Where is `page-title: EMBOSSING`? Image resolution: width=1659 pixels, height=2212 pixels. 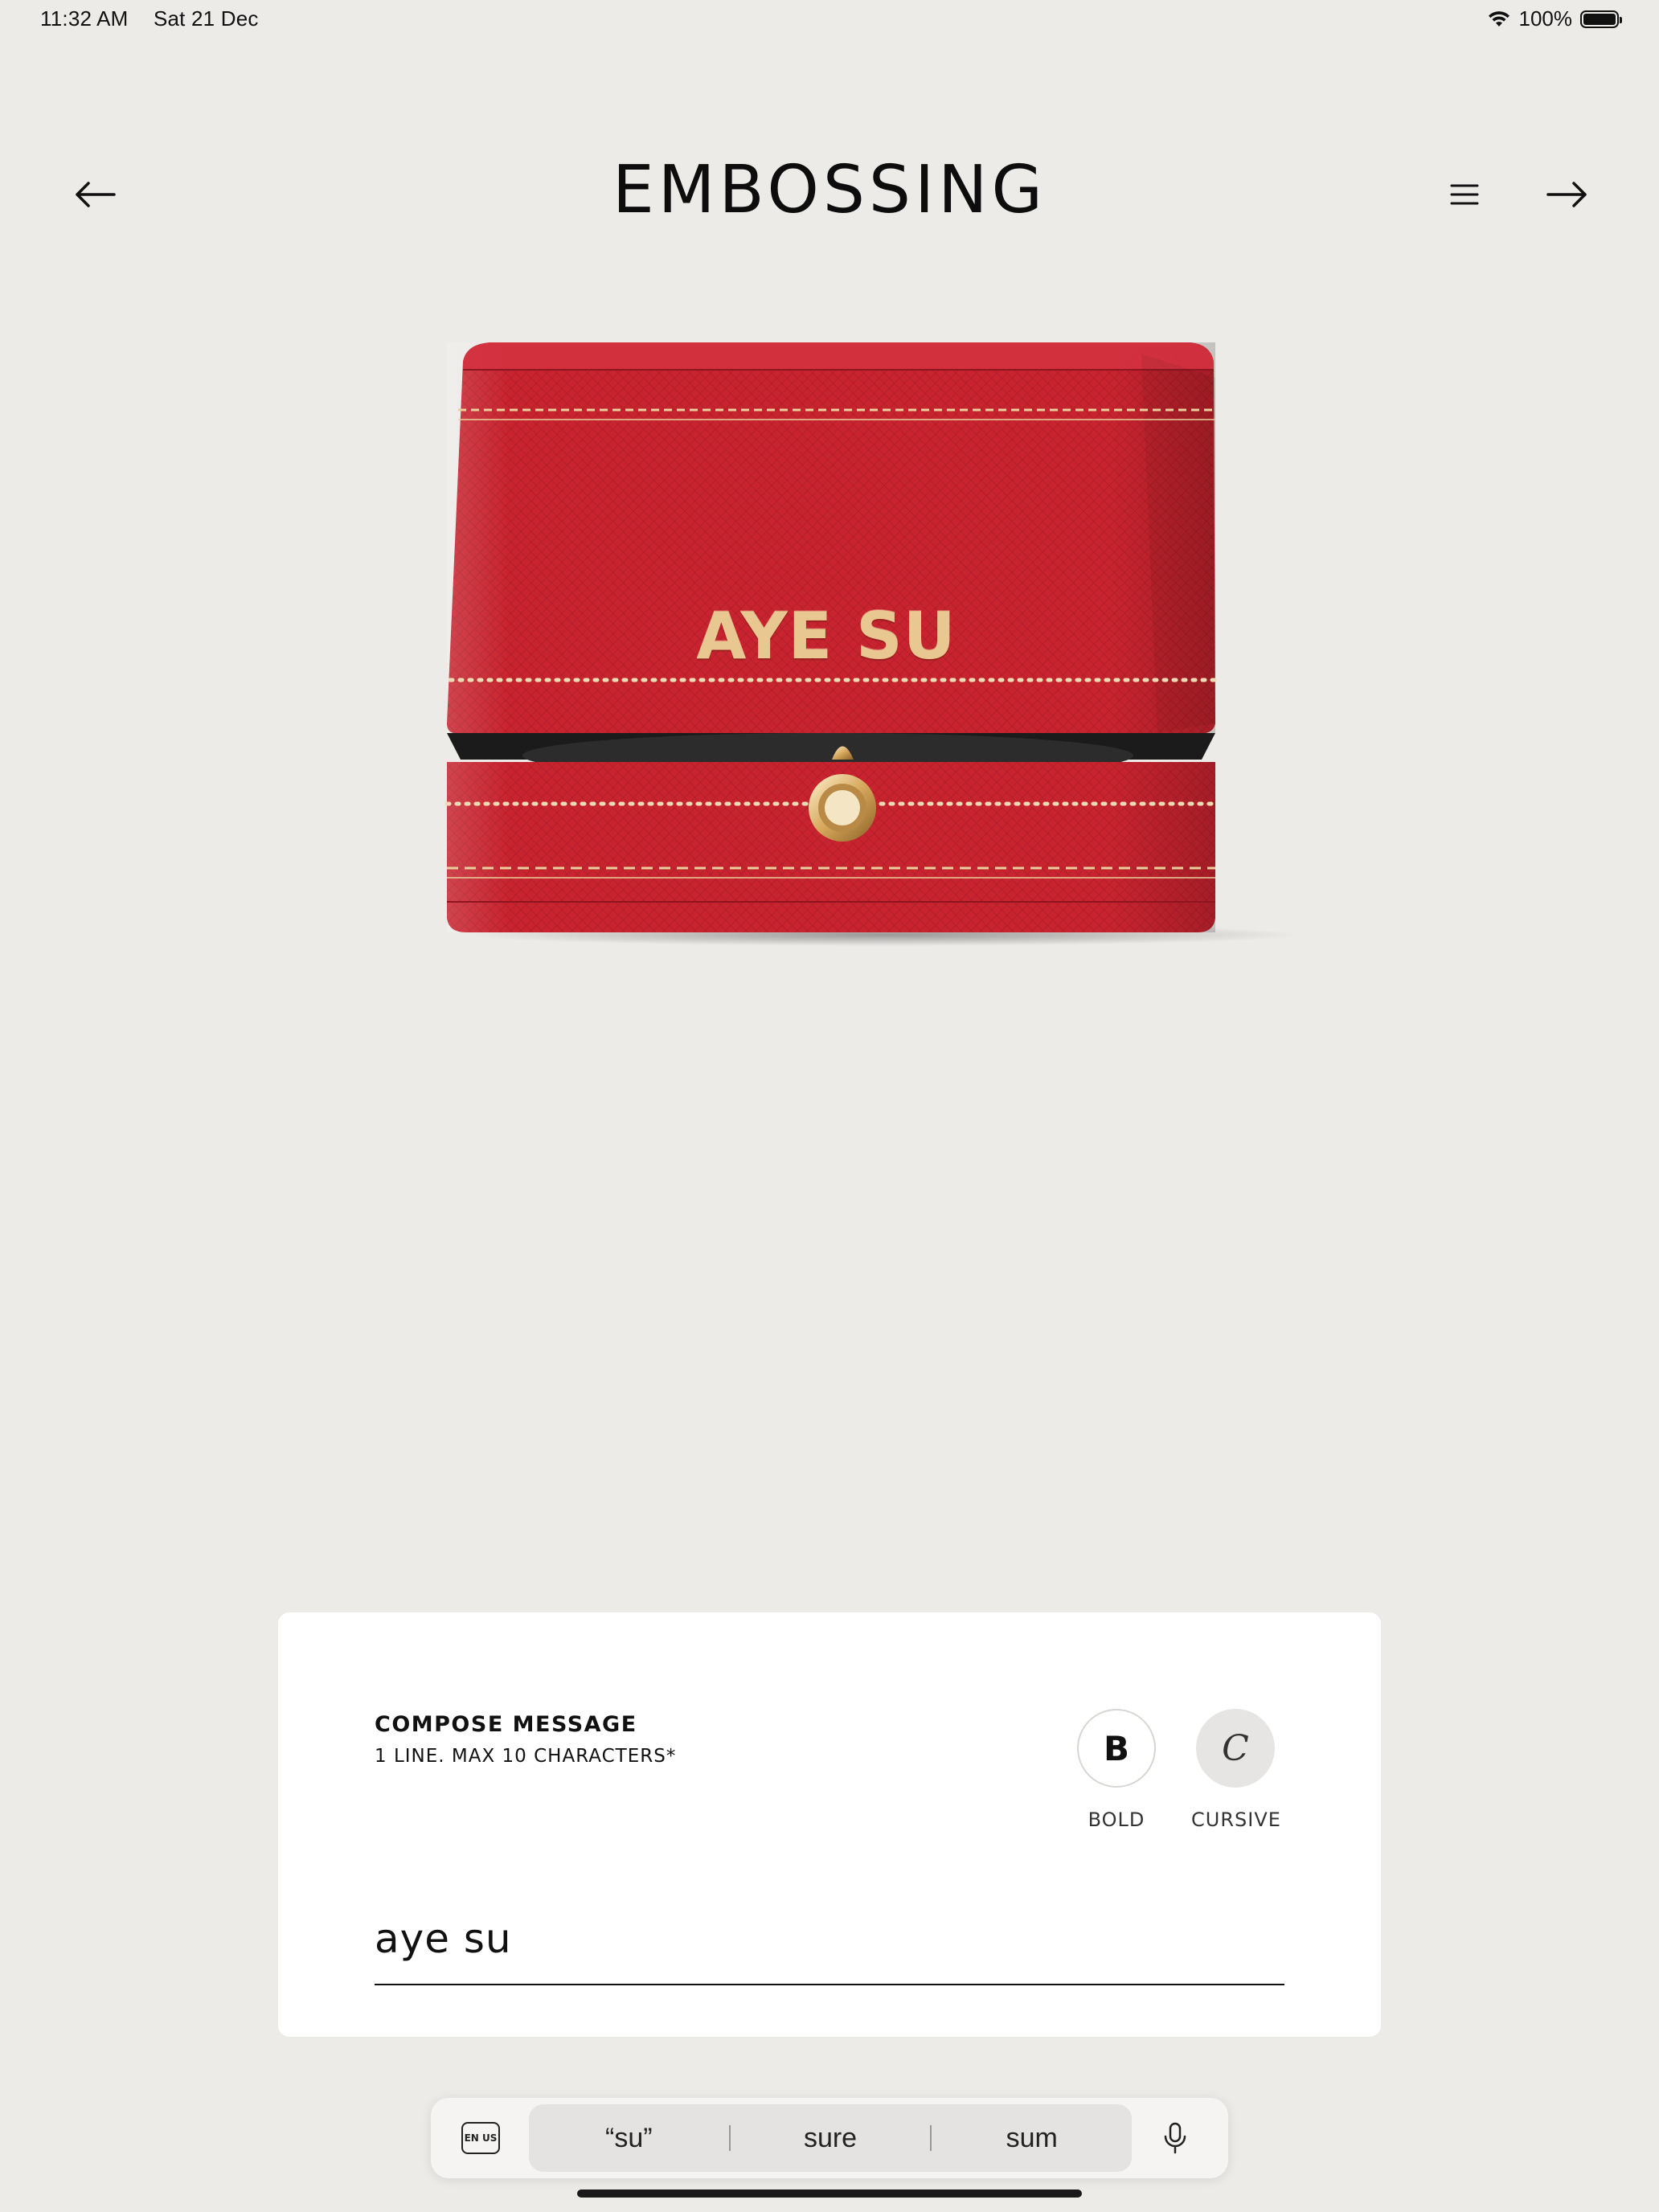
page-title: EMBOSSING is located at coordinates (829, 190).